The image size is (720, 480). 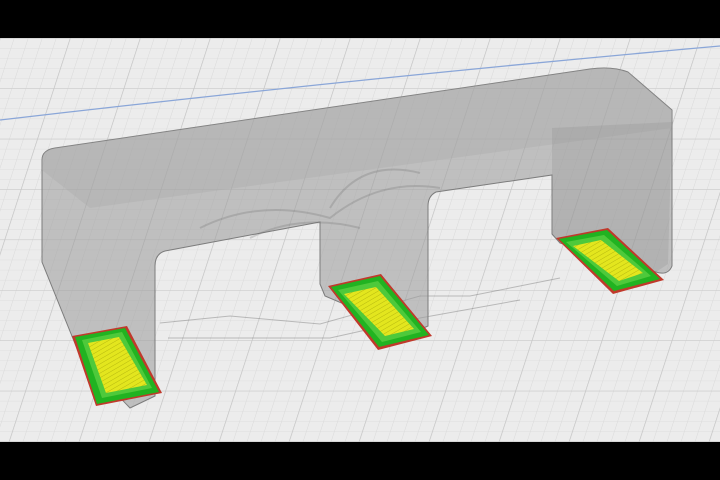 I want to click on letterbox-bottom, so click(x=360, y=461).